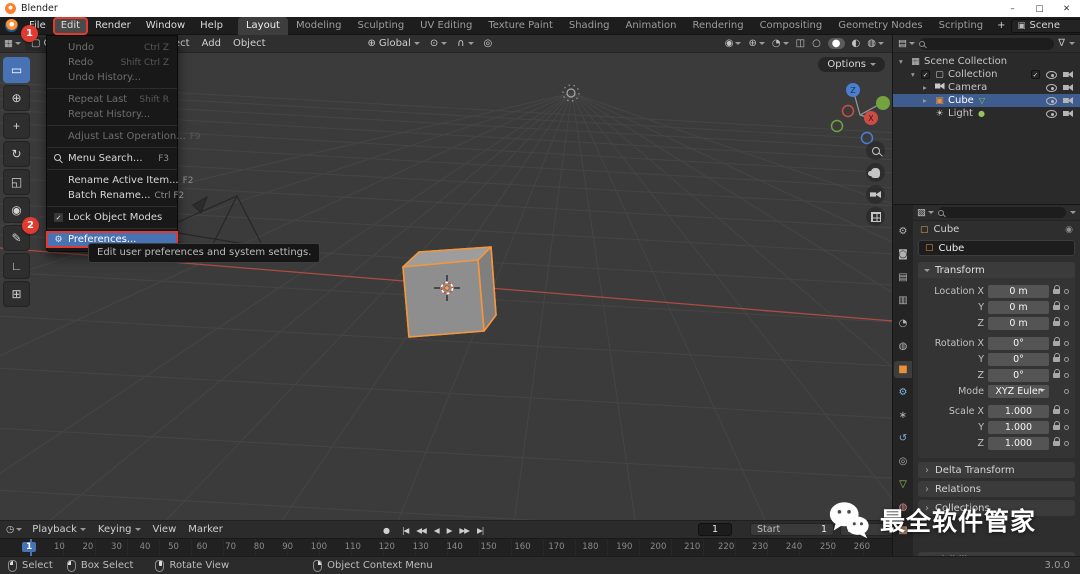 This screenshot has width=1080, height=574. Describe the element at coordinates (211, 26) in the screenshot. I see `menu-help: Help` at that location.